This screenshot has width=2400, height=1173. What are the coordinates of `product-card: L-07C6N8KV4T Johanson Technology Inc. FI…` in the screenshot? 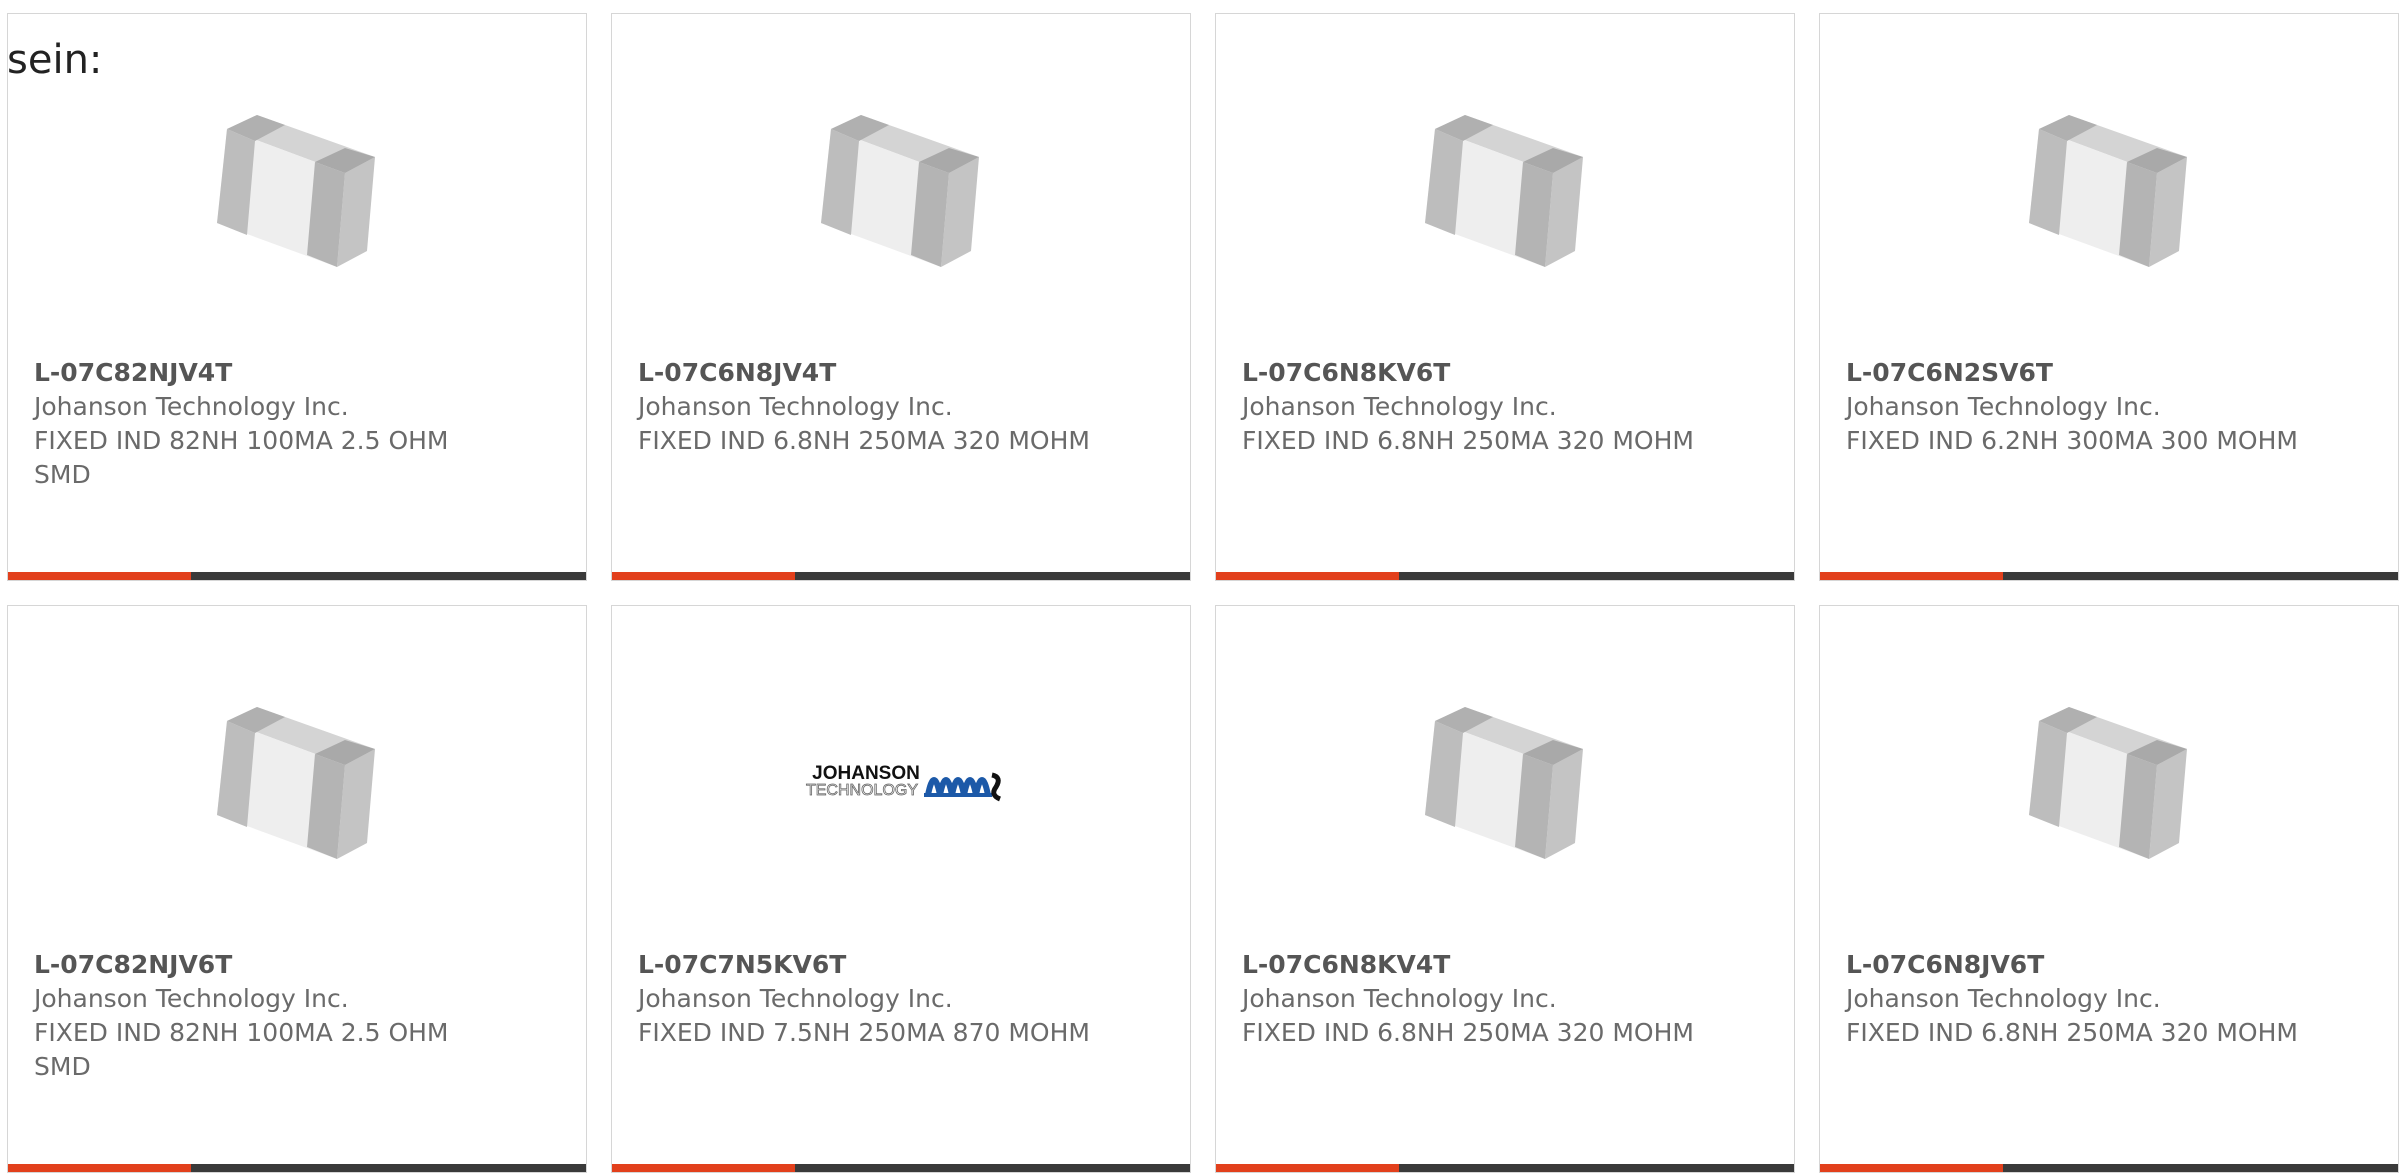 It's located at (1505, 889).